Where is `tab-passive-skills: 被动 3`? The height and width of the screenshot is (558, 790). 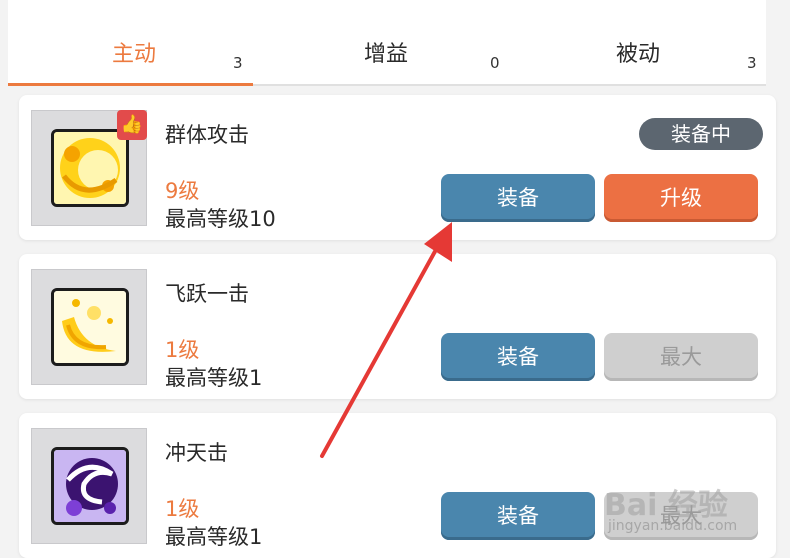 tab-passive-skills: 被动 3 is located at coordinates (638, 42).